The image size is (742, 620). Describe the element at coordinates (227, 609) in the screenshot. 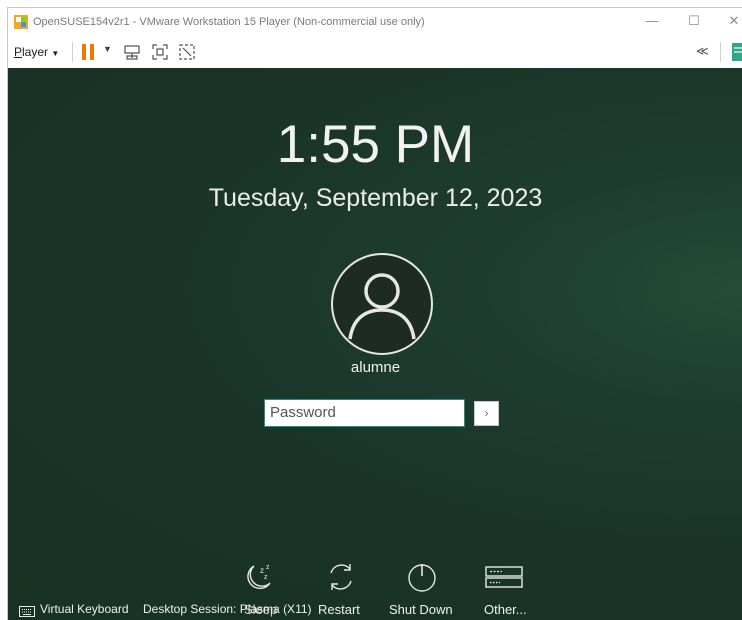

I see `desktop-session-selector: Desktop Session: Plasma (X11)` at that location.